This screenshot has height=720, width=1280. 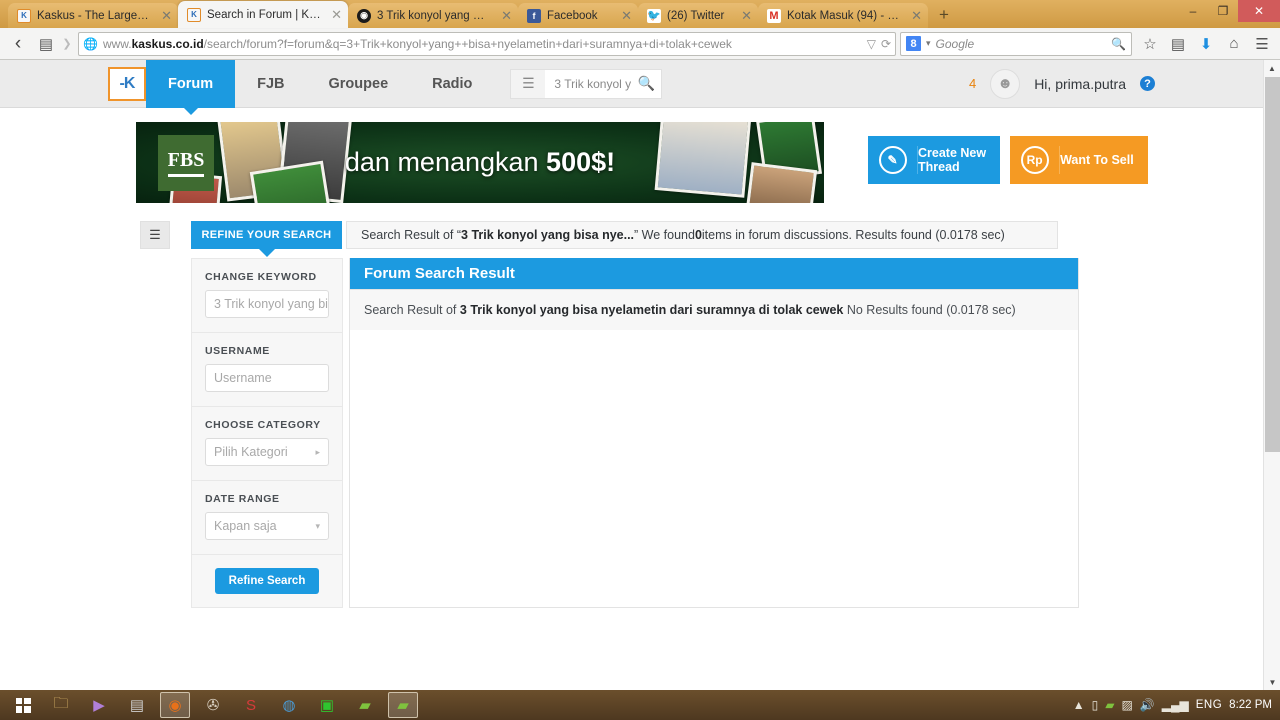 What do you see at coordinates (267, 526) in the screenshot?
I see `date-range-select: Kapan saja ▾` at bounding box center [267, 526].